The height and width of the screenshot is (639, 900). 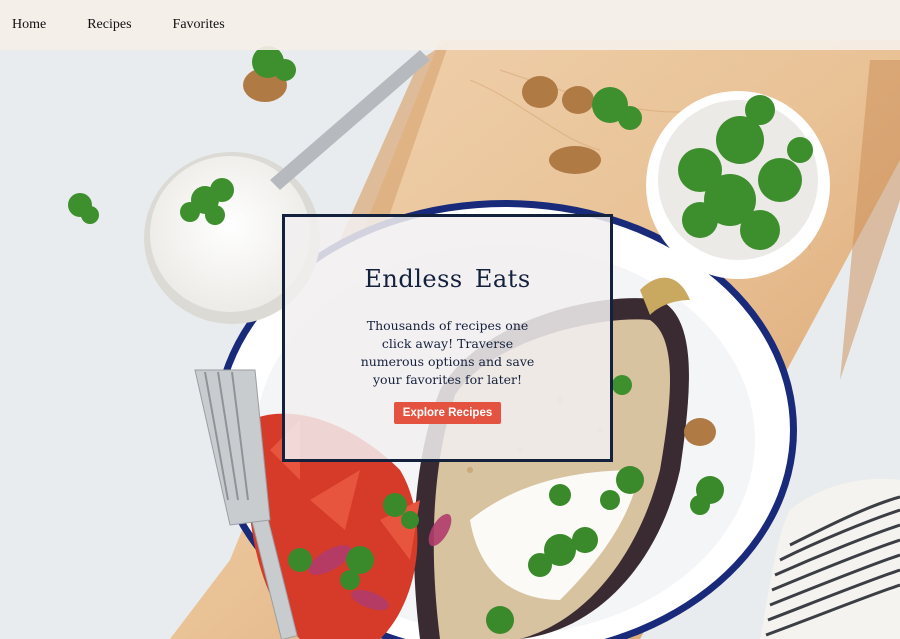 What do you see at coordinates (199, 25) in the screenshot?
I see `nav-link-favorites: Favorites` at bounding box center [199, 25].